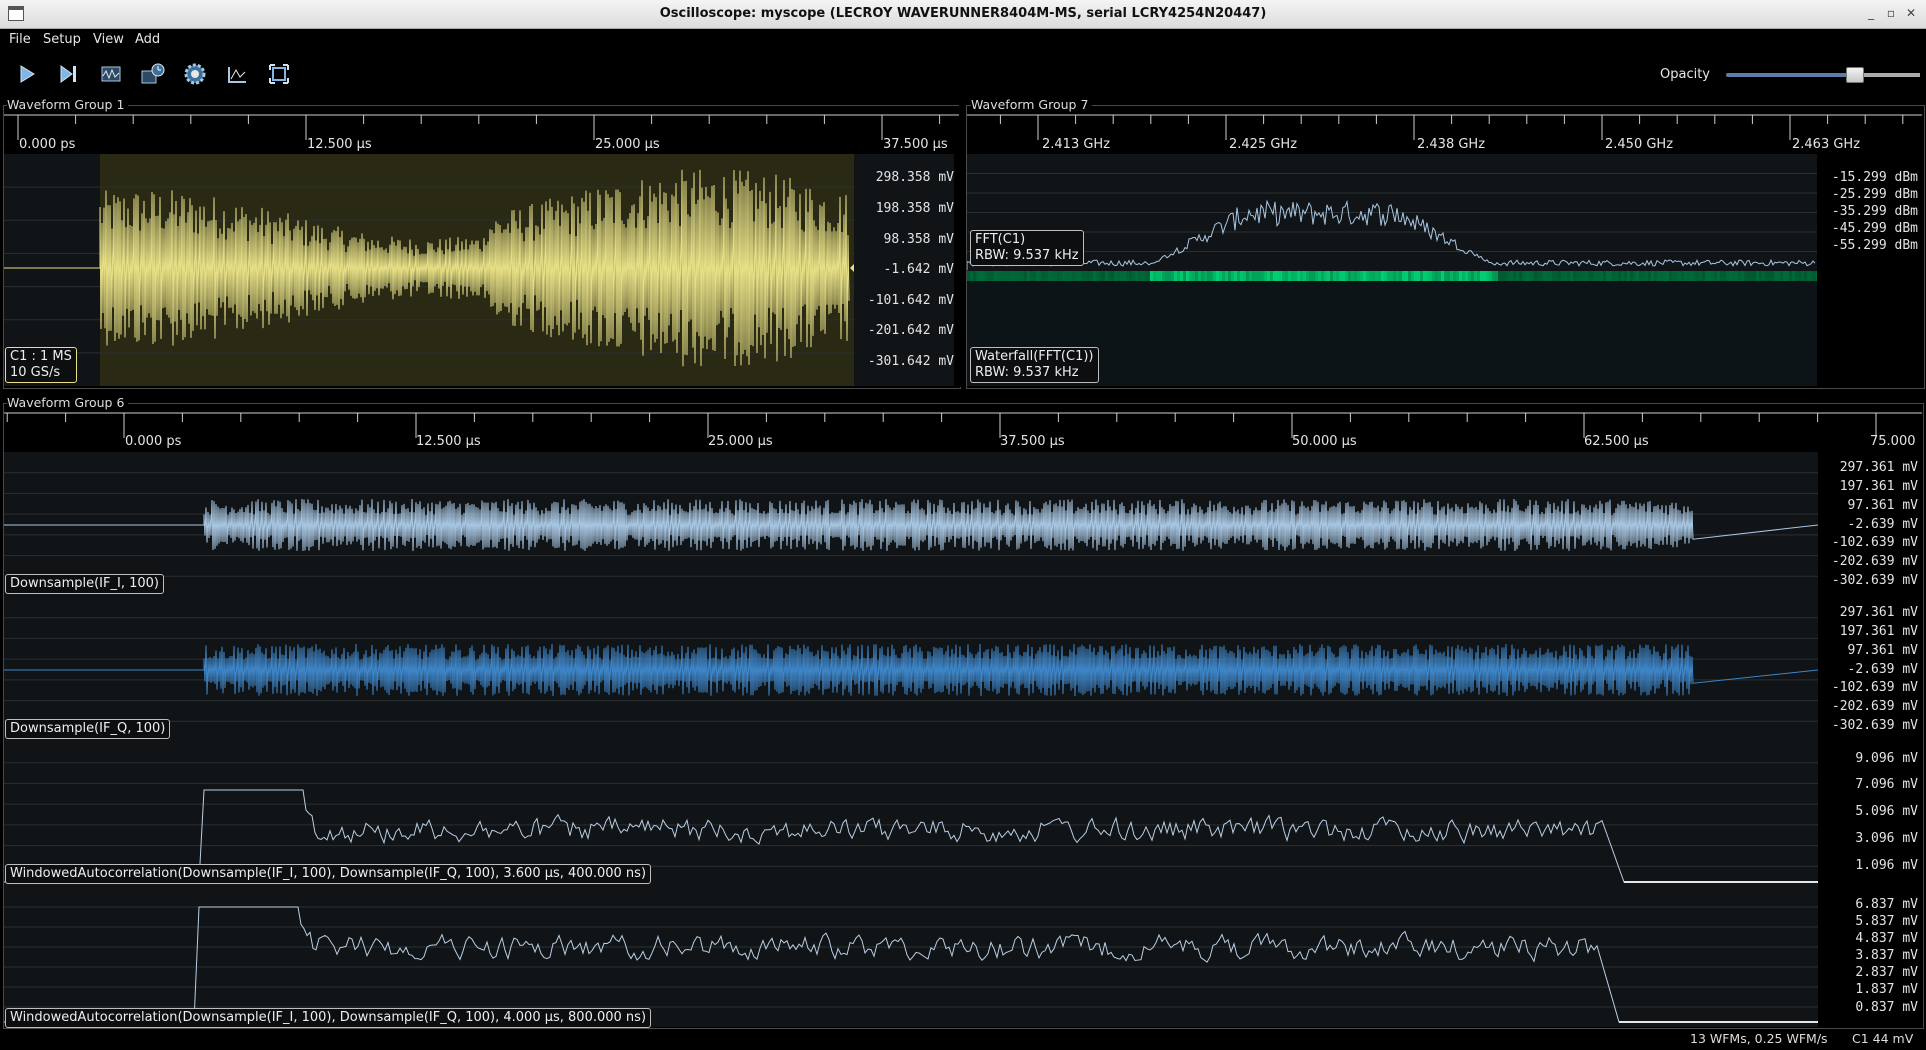 The image size is (1926, 1050). I want to click on channel-label-c1: C1 : 1 MS 10 GS/s, so click(41, 365).